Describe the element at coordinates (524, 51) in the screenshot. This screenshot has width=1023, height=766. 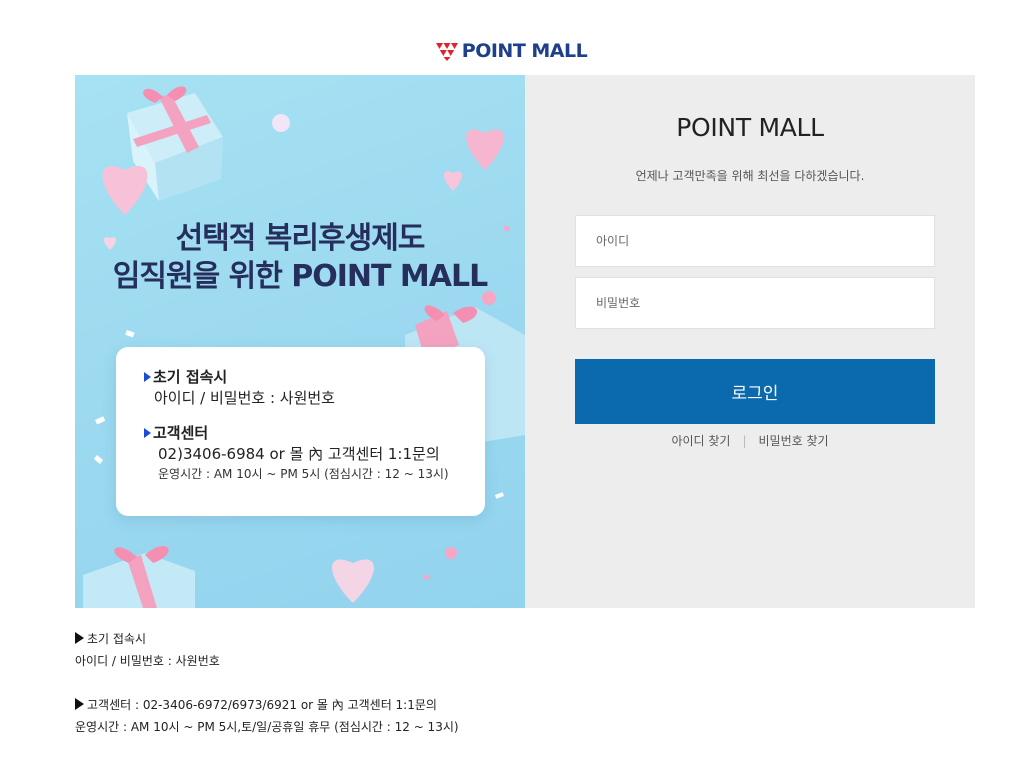
I see `logo-text: POINT MALL` at that location.